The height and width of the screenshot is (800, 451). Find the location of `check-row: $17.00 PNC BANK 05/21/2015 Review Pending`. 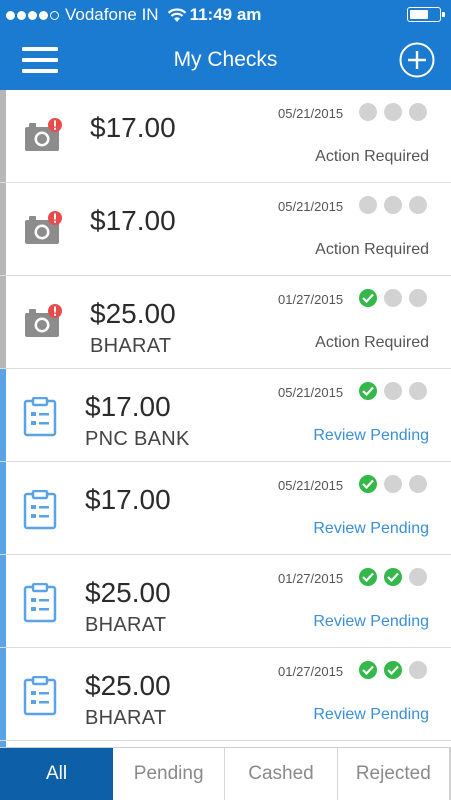

check-row: $17.00 PNC BANK 05/21/2015 Review Pending is located at coordinates (225, 415).